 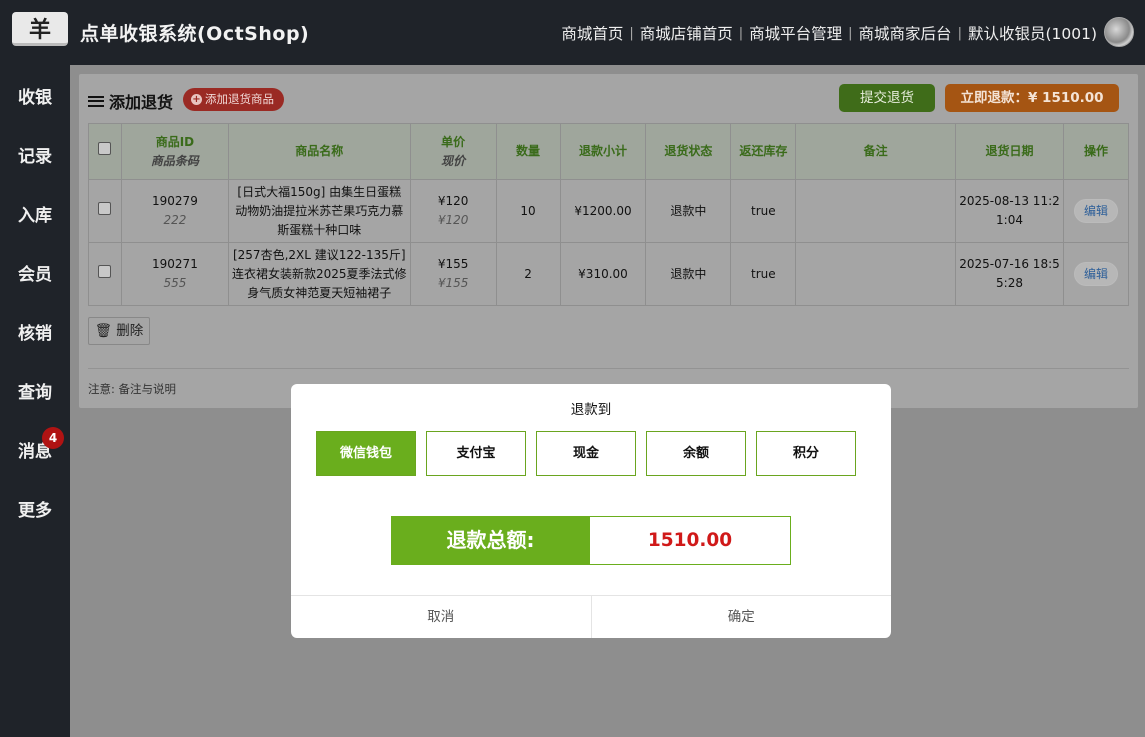 I want to click on cell-subtotal: ¥1200.00, so click(x=603, y=211).